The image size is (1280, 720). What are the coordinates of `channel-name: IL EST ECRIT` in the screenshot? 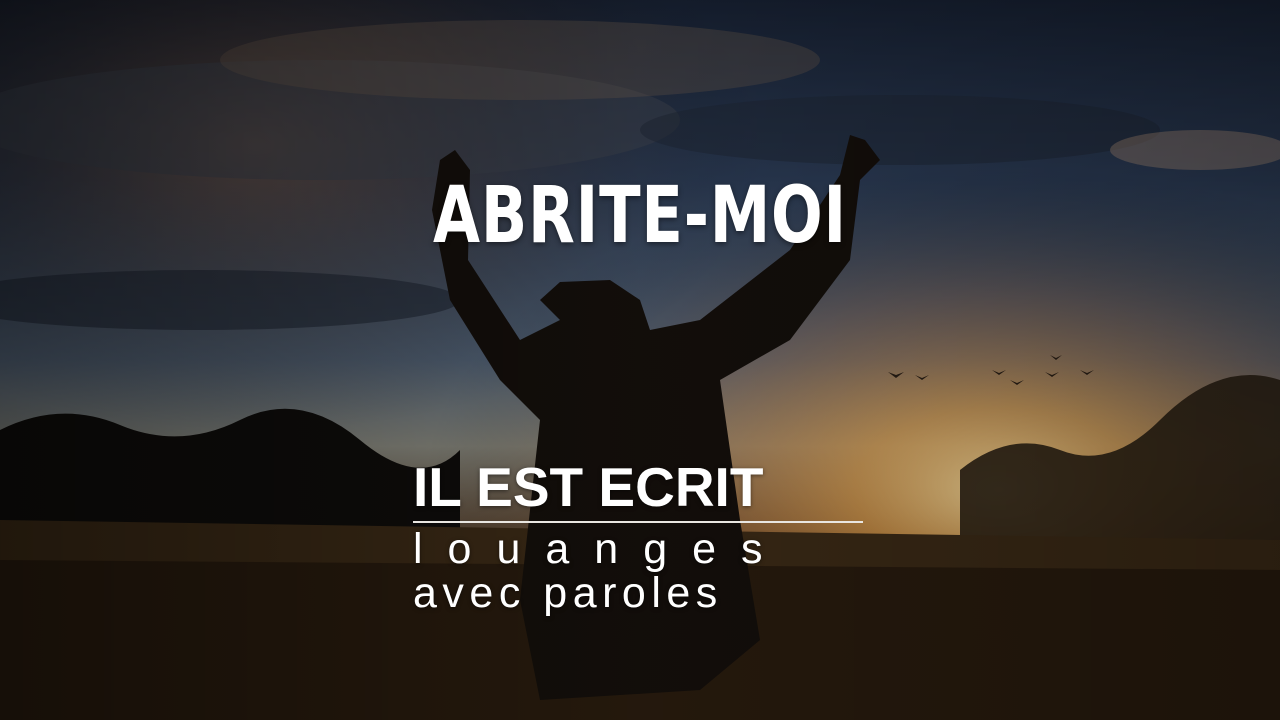 It's located at (588, 487).